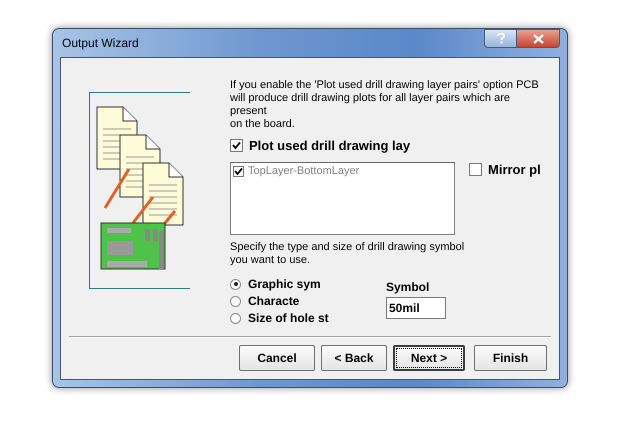 The image size is (639, 438). What do you see at coordinates (510, 358) in the screenshot?
I see `wizard-button: Finish` at bounding box center [510, 358].